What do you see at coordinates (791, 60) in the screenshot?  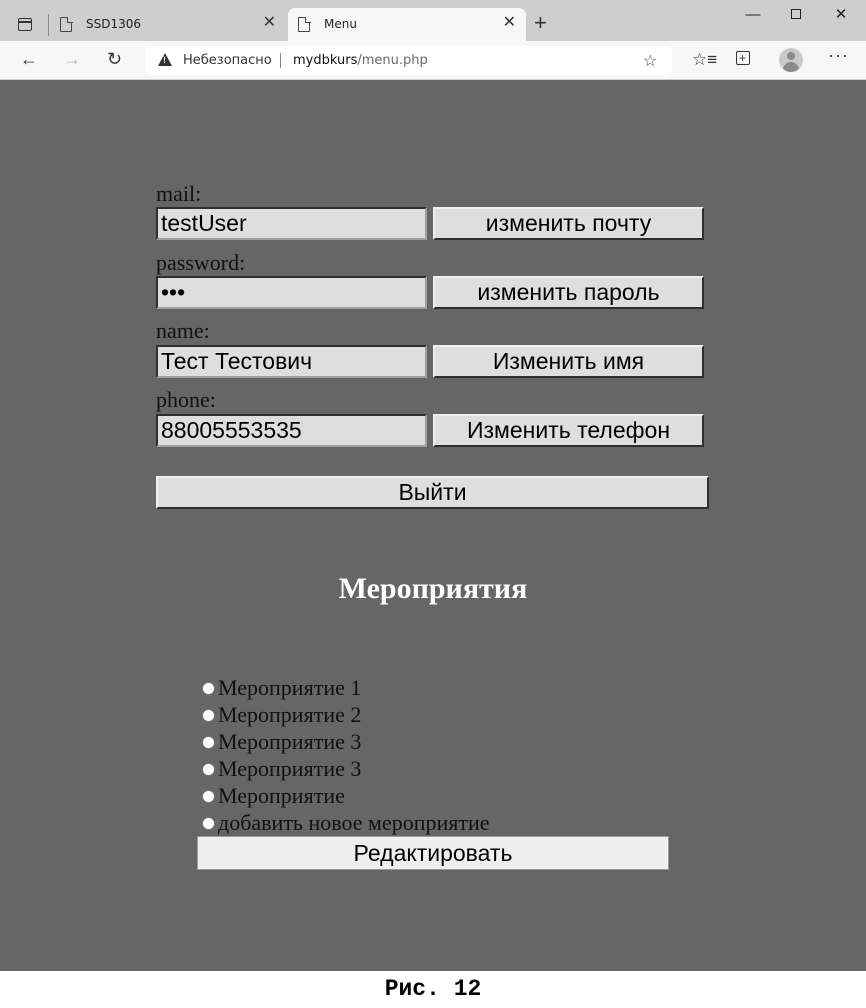 I see `profile-avatar` at bounding box center [791, 60].